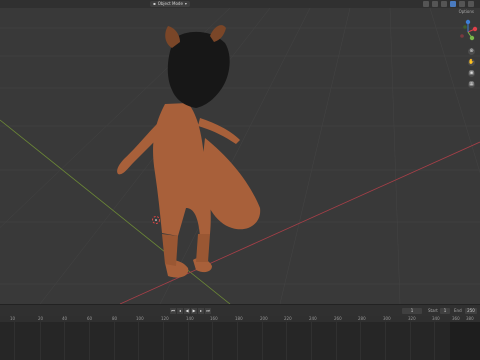 Image resolution: width=480 pixels, height=360 pixels. What do you see at coordinates (180, 311) in the screenshot?
I see `jump-to-keyframe-prev-icon: ◂` at bounding box center [180, 311].